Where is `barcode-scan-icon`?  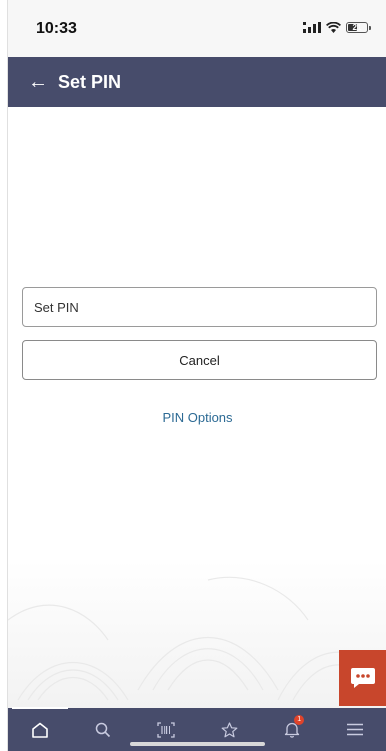 barcode-scan-icon is located at coordinates (166, 729).